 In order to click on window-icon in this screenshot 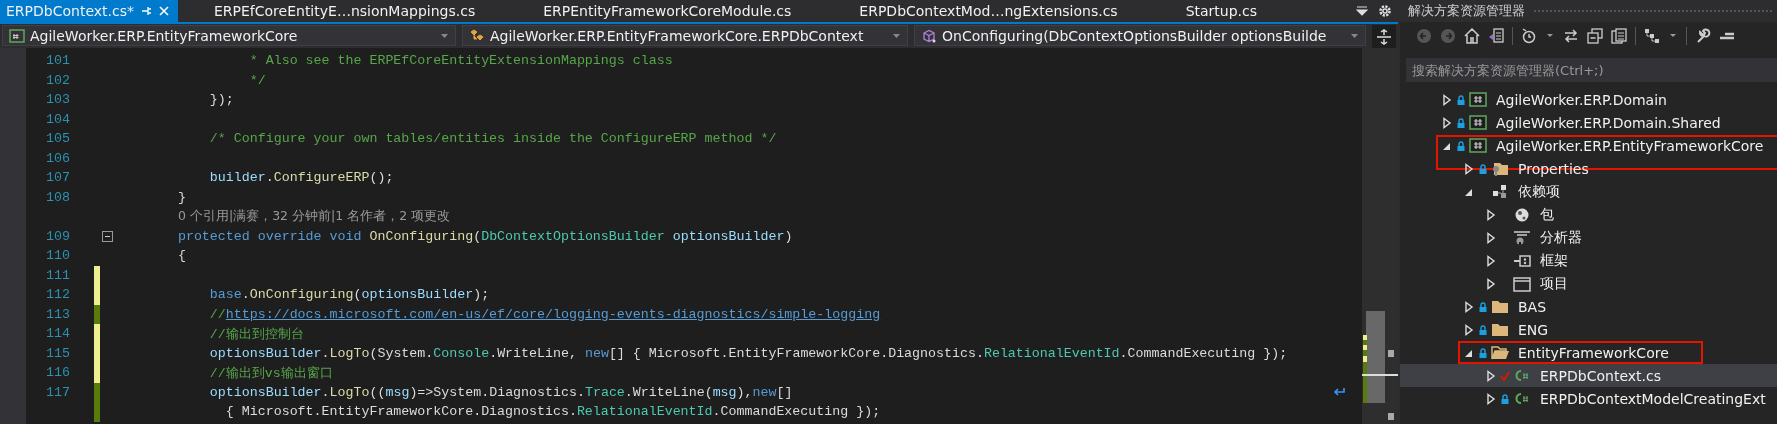, I will do `click(1522, 283)`.